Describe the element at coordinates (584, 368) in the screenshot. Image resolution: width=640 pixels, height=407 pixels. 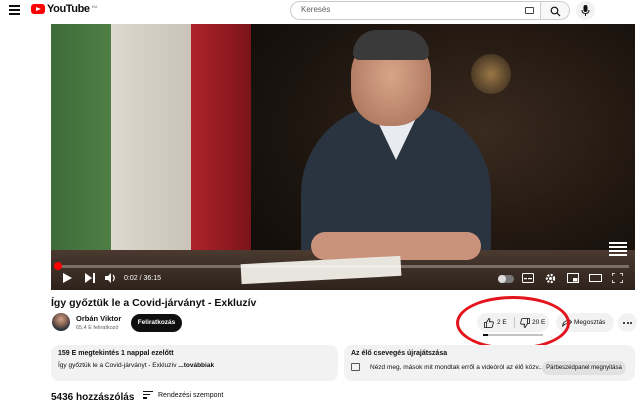
I see `open-chat-button: Párbeszédpanel megnyitása` at that location.